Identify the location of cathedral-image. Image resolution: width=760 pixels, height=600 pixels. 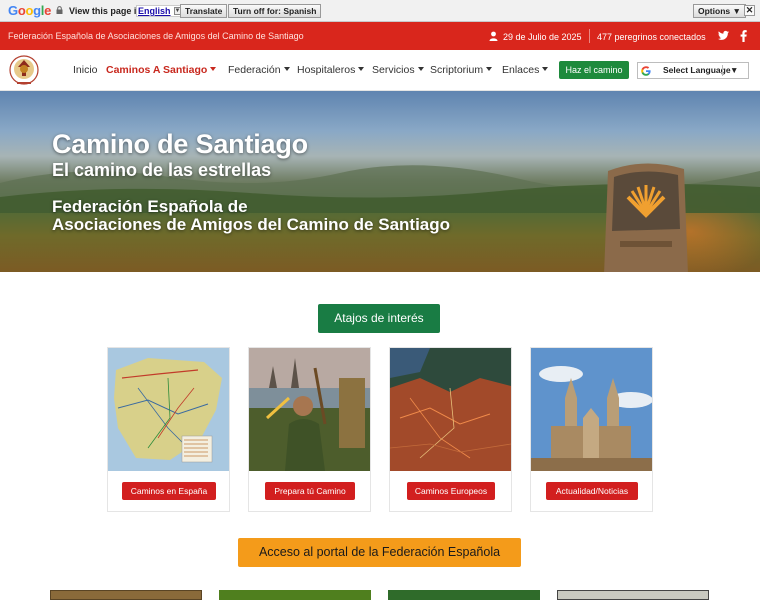
(591, 409).